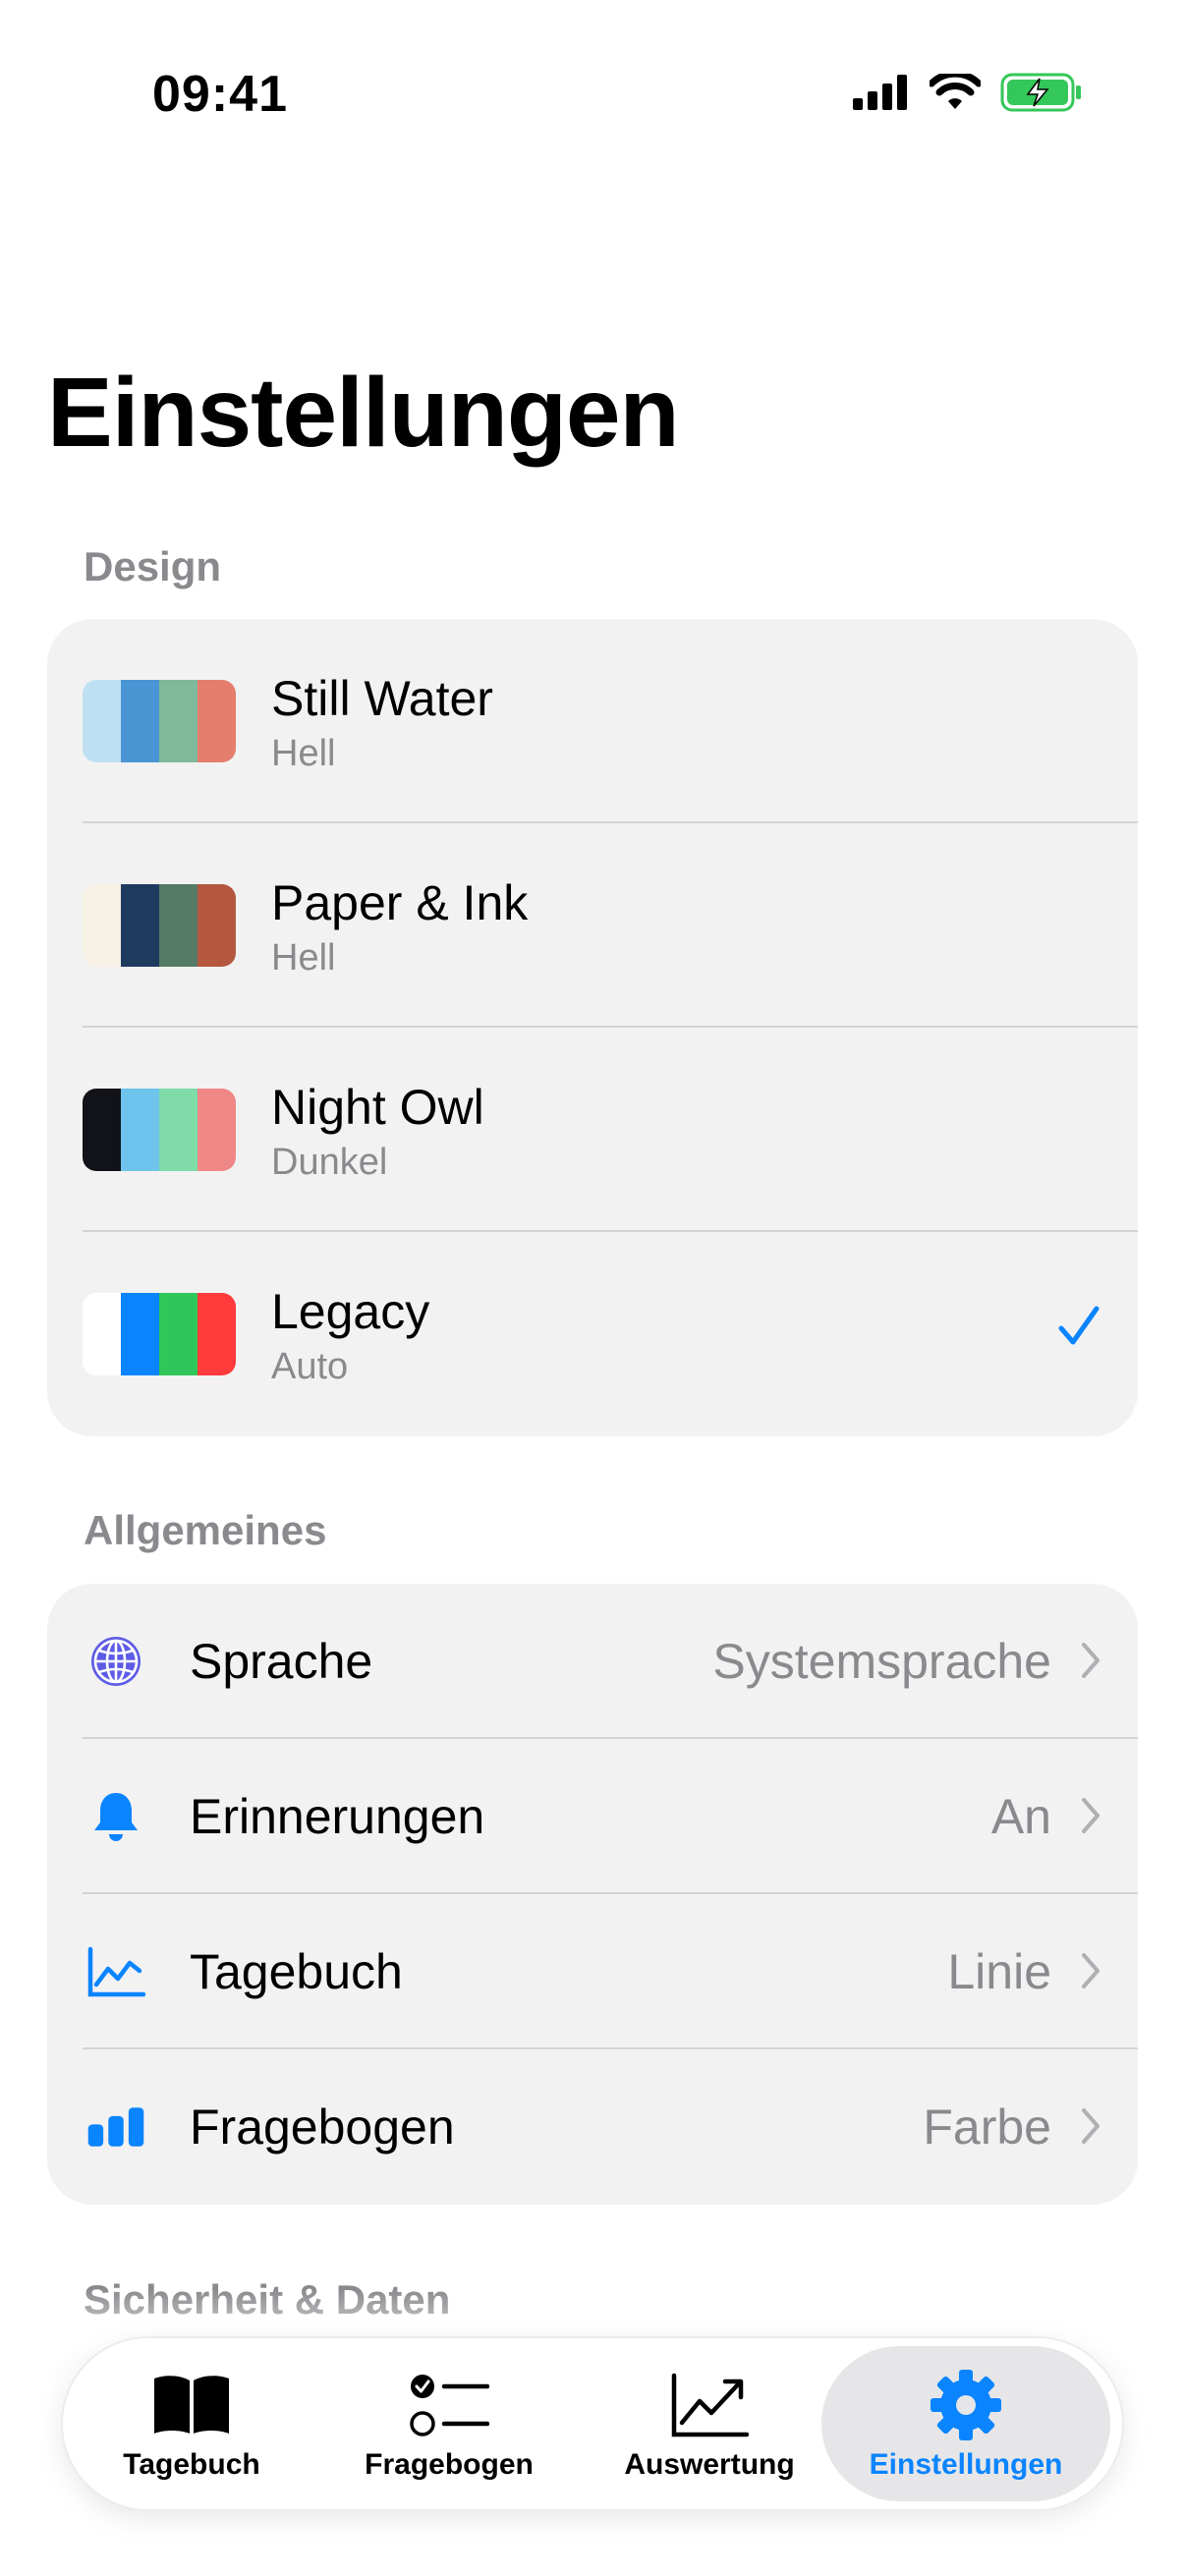 Image resolution: width=1185 pixels, height=2576 pixels. What do you see at coordinates (592, 2127) in the screenshot?
I see `setting-row-fragebogen: Fragebogen Farbe` at bounding box center [592, 2127].